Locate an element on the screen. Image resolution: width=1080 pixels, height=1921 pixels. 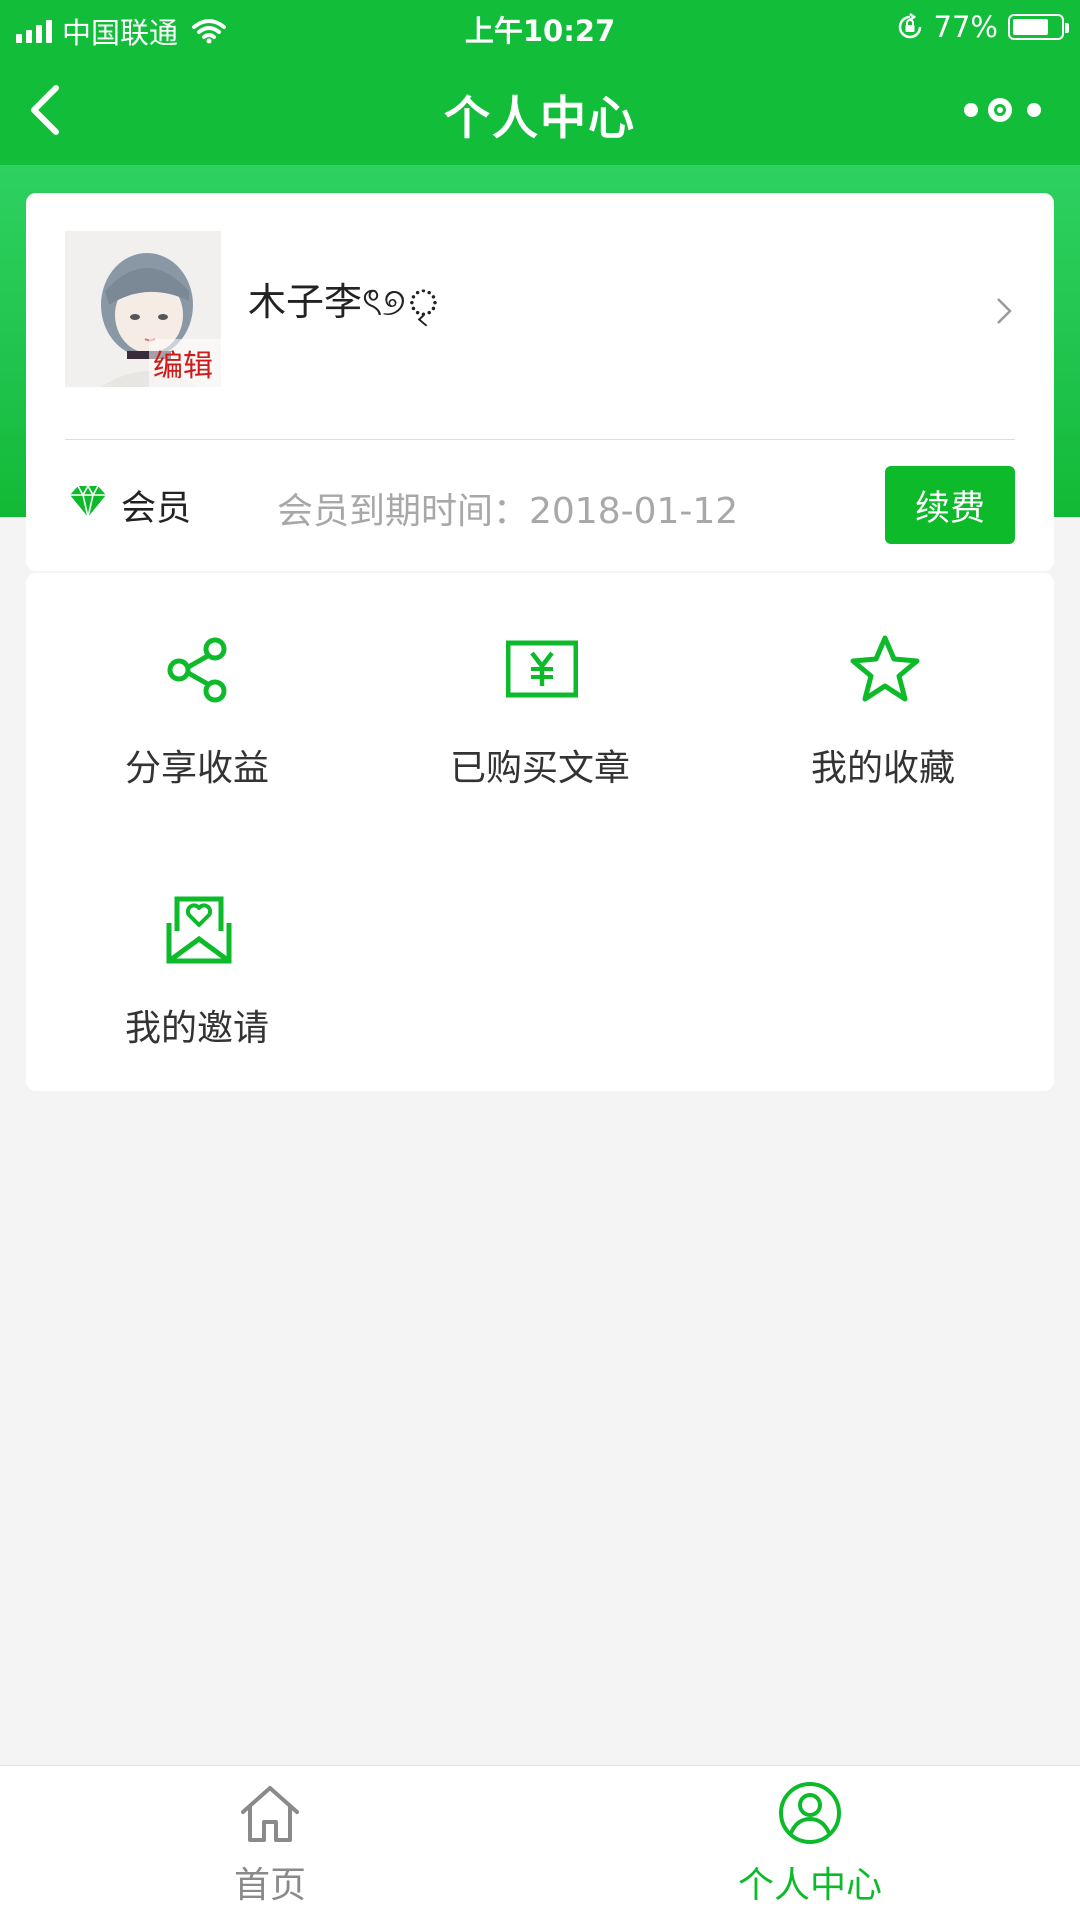
grid-item-share-earnings: 分享收益 is located at coordinates (197, 683).